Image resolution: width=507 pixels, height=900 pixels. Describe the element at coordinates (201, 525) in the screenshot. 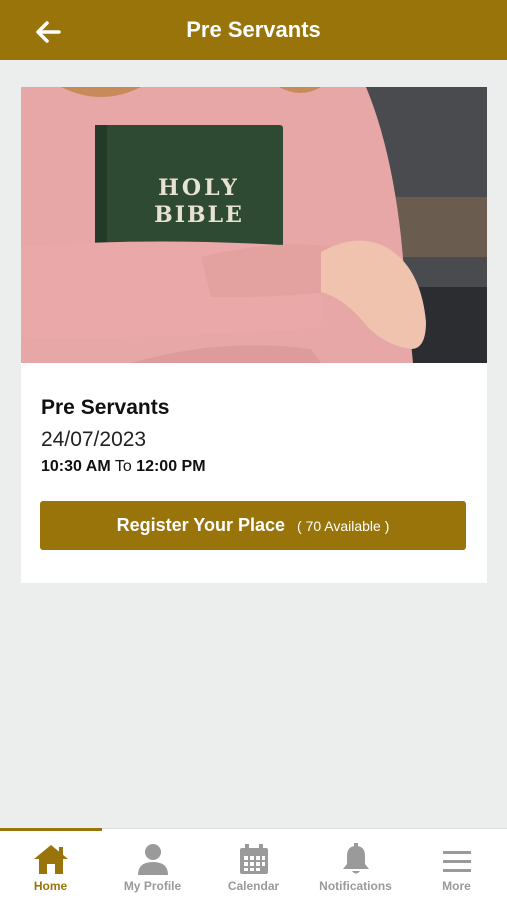

I see `register-label: Register Your Place` at that location.